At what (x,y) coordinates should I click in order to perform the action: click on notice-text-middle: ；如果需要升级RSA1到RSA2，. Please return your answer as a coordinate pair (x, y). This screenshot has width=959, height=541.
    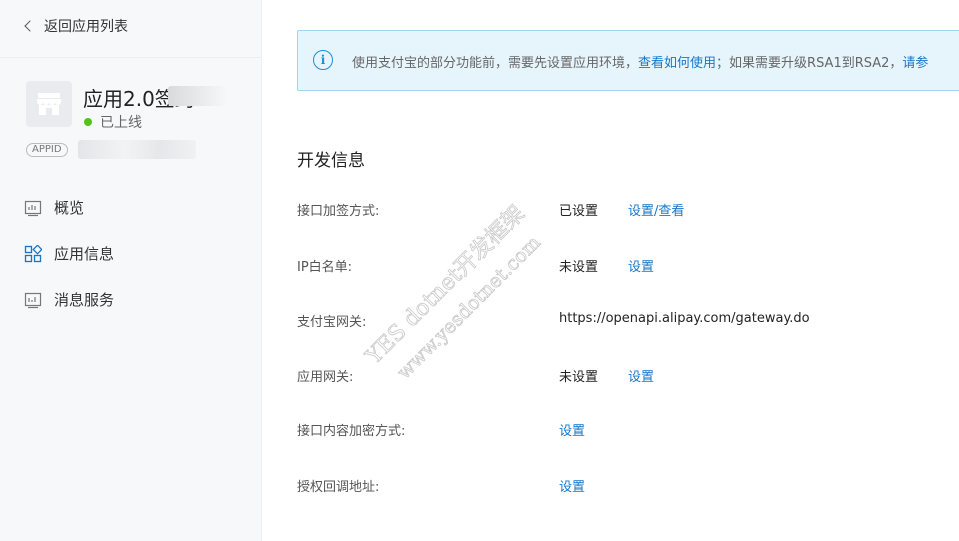
    Looking at the image, I should click on (809, 63).